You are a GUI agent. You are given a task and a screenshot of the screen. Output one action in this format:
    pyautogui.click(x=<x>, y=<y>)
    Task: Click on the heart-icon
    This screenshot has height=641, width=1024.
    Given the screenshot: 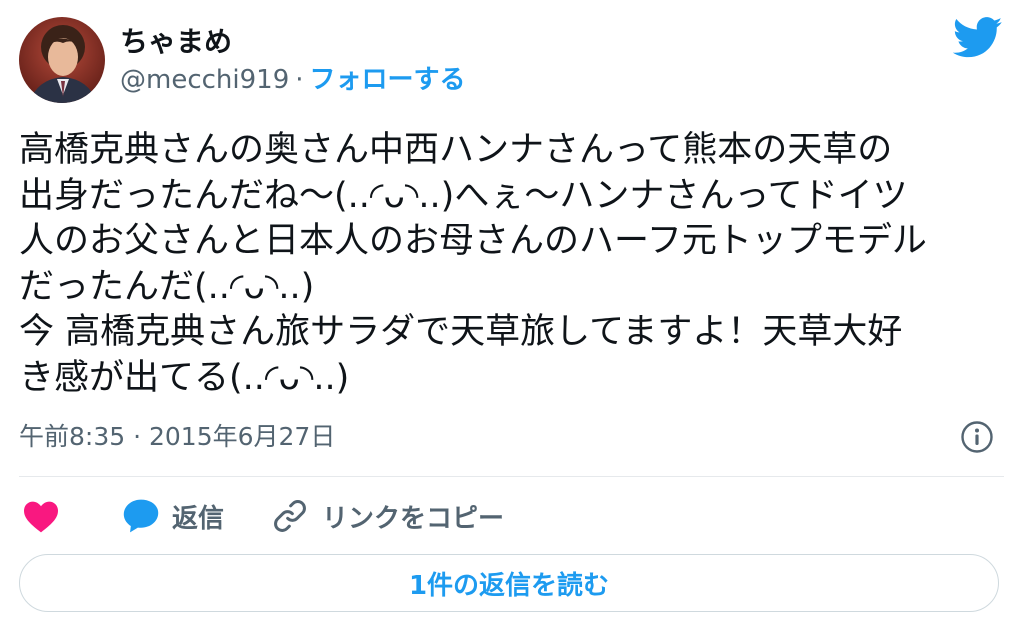 What is the action you would take?
    pyautogui.click(x=41, y=517)
    